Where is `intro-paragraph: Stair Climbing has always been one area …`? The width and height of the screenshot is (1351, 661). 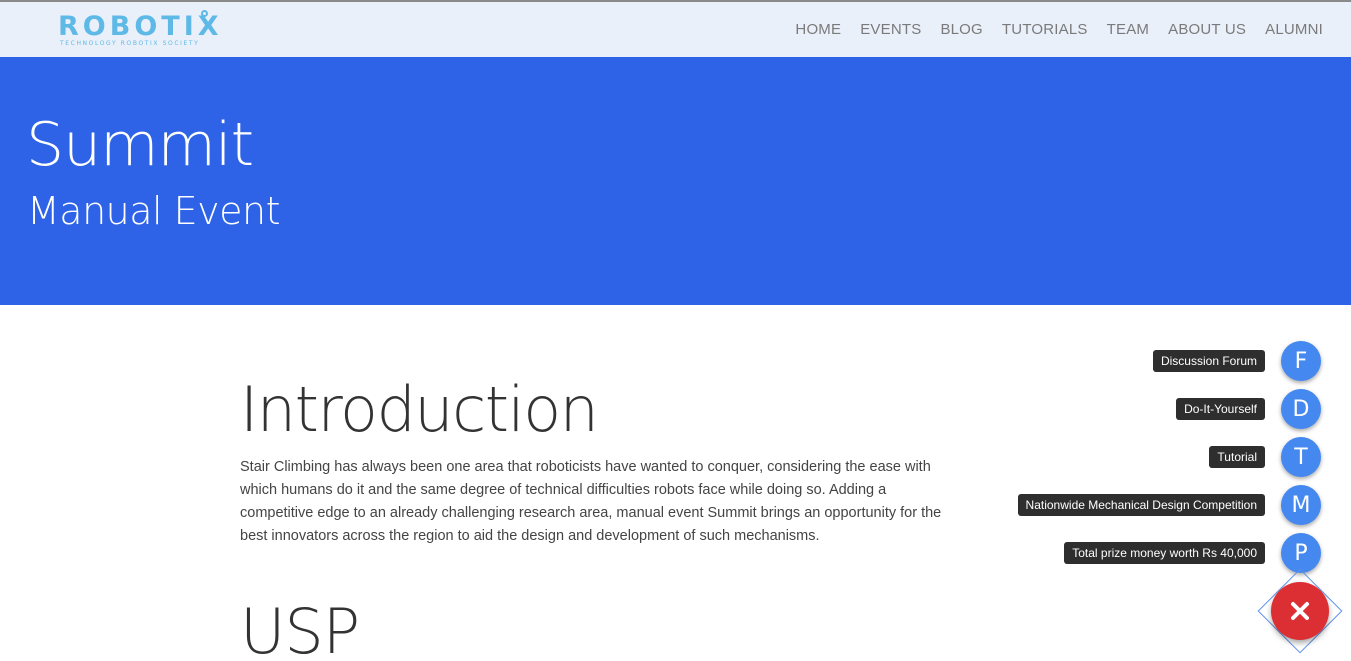 intro-paragraph: Stair Climbing has always been one area … is located at coordinates (591, 501).